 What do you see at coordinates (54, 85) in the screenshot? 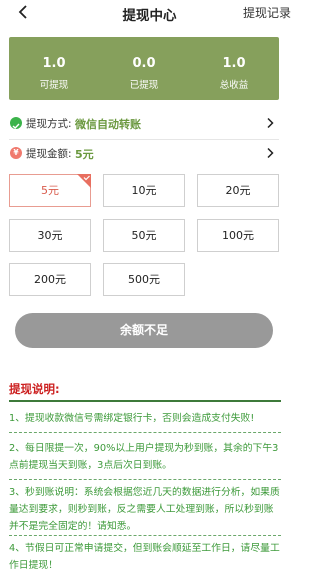
I see `stat-label: 可提现` at bounding box center [54, 85].